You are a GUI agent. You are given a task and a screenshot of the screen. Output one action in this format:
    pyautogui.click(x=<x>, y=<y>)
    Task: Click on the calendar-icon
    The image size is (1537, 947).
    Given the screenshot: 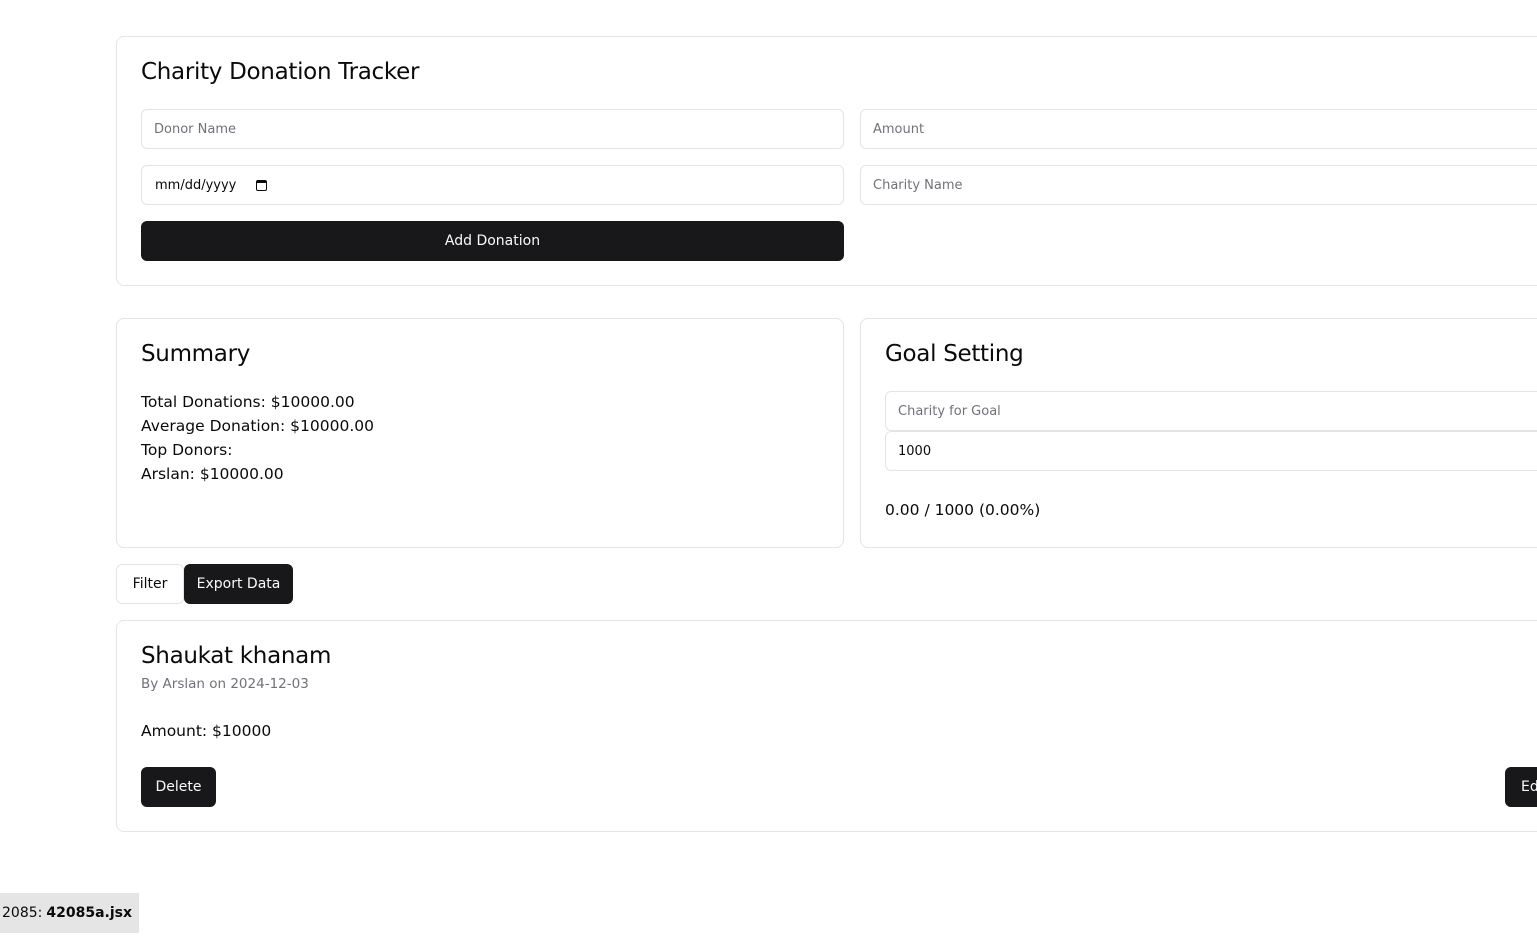 What is the action you would take?
    pyautogui.click(x=262, y=185)
    